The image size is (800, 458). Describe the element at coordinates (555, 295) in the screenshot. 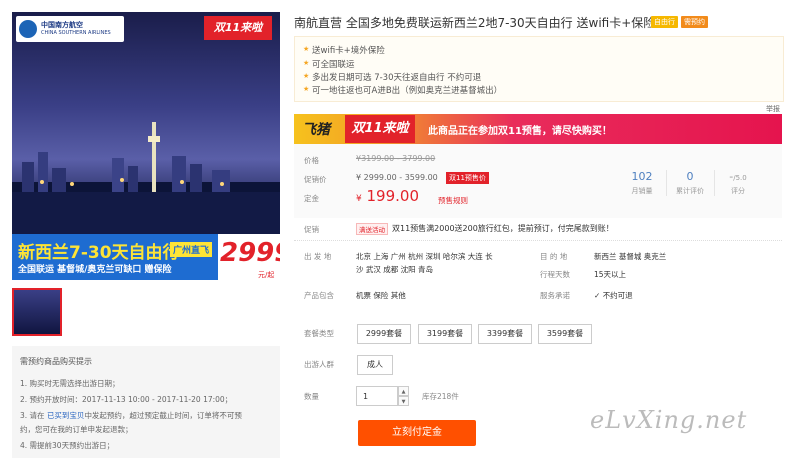

I see `service-label: 服务承诺` at that location.